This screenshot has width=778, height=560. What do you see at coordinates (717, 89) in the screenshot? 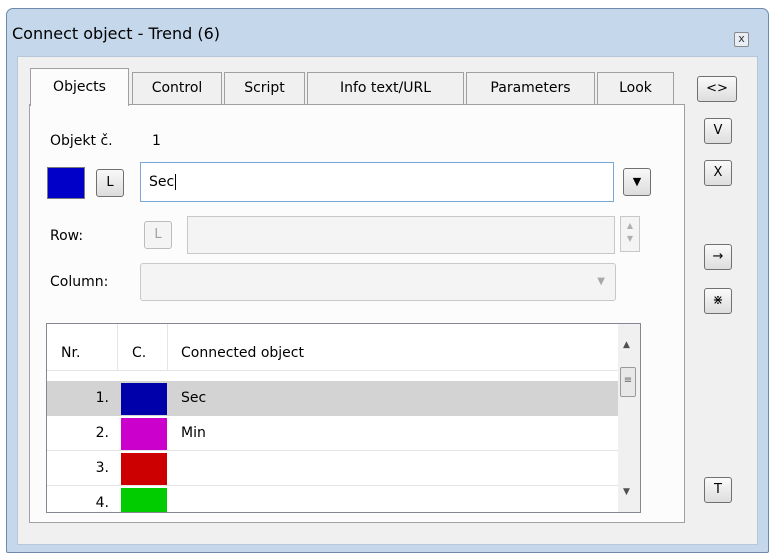
I see `swap-button: <>` at bounding box center [717, 89].